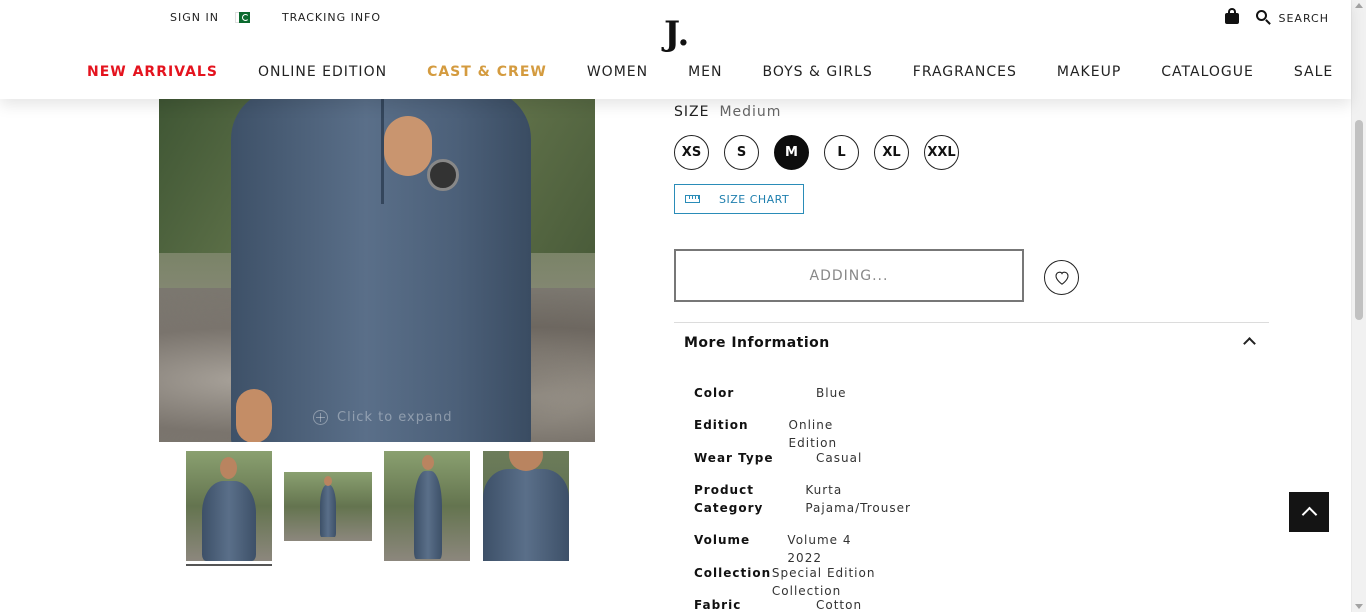  What do you see at coordinates (1249, 343) in the screenshot?
I see `chevron-up-icon` at bounding box center [1249, 343].